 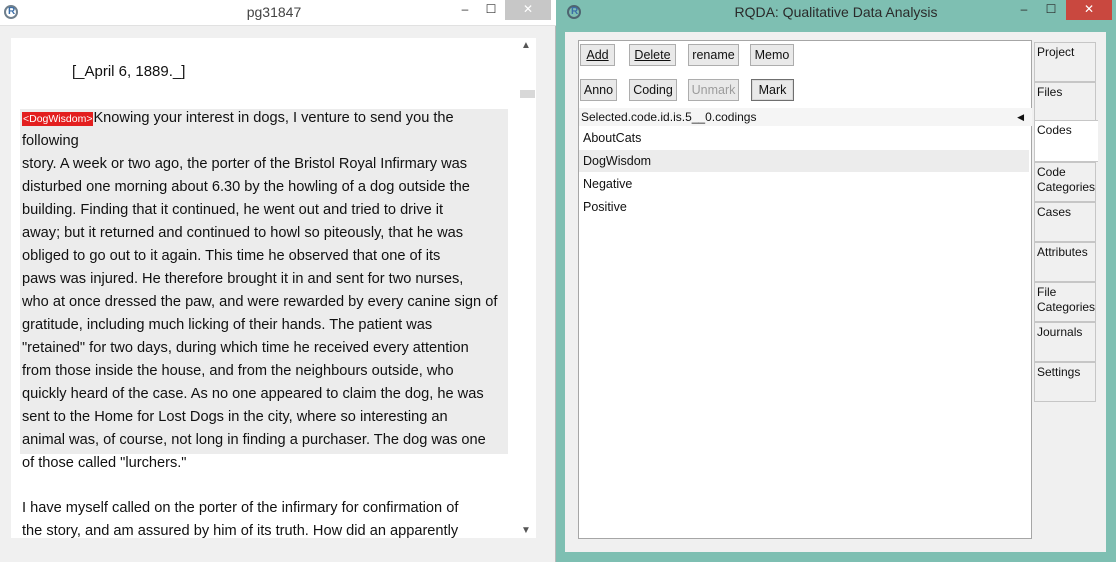 I want to click on scroll-down-icon: ▼, so click(x=526, y=530).